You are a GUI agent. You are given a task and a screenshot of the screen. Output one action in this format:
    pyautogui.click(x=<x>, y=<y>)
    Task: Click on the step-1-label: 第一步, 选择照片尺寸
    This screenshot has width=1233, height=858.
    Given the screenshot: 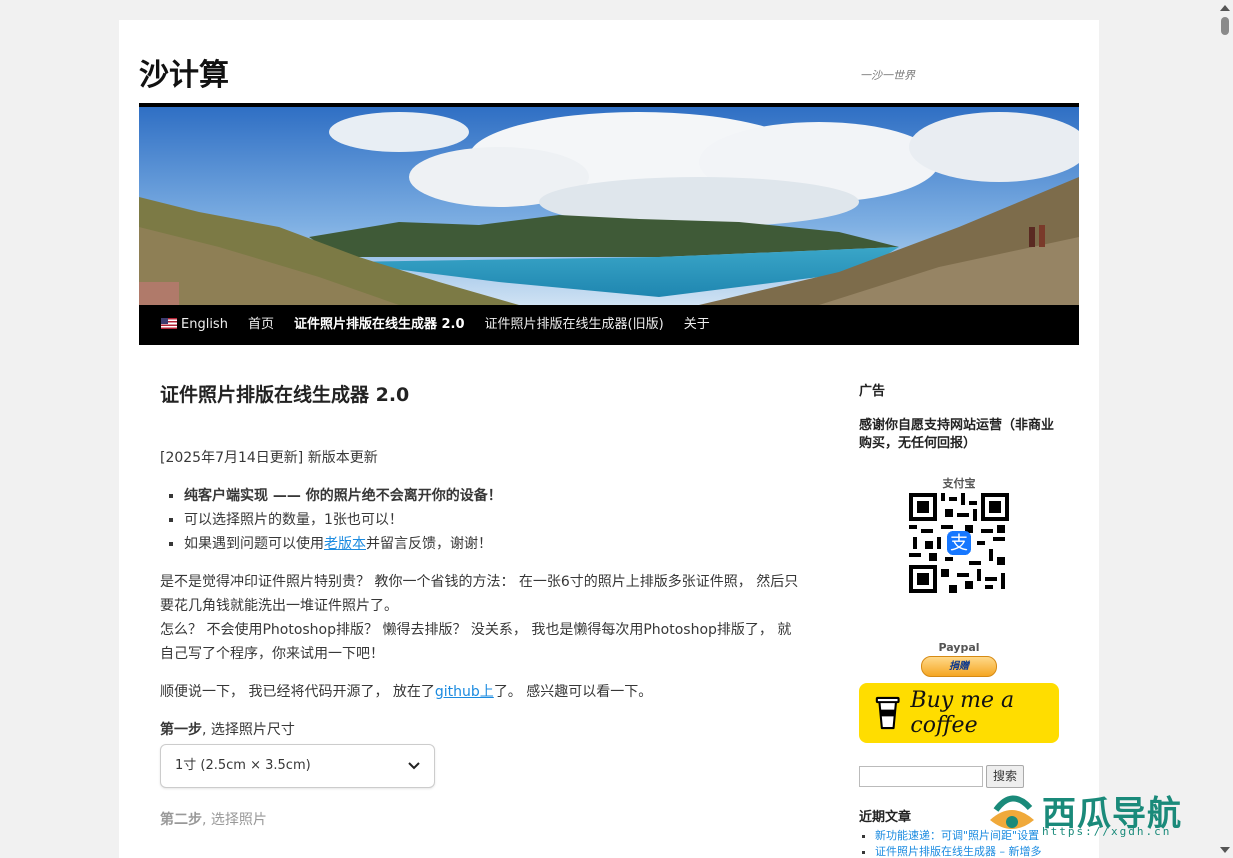 What is the action you would take?
    pyautogui.click(x=480, y=730)
    